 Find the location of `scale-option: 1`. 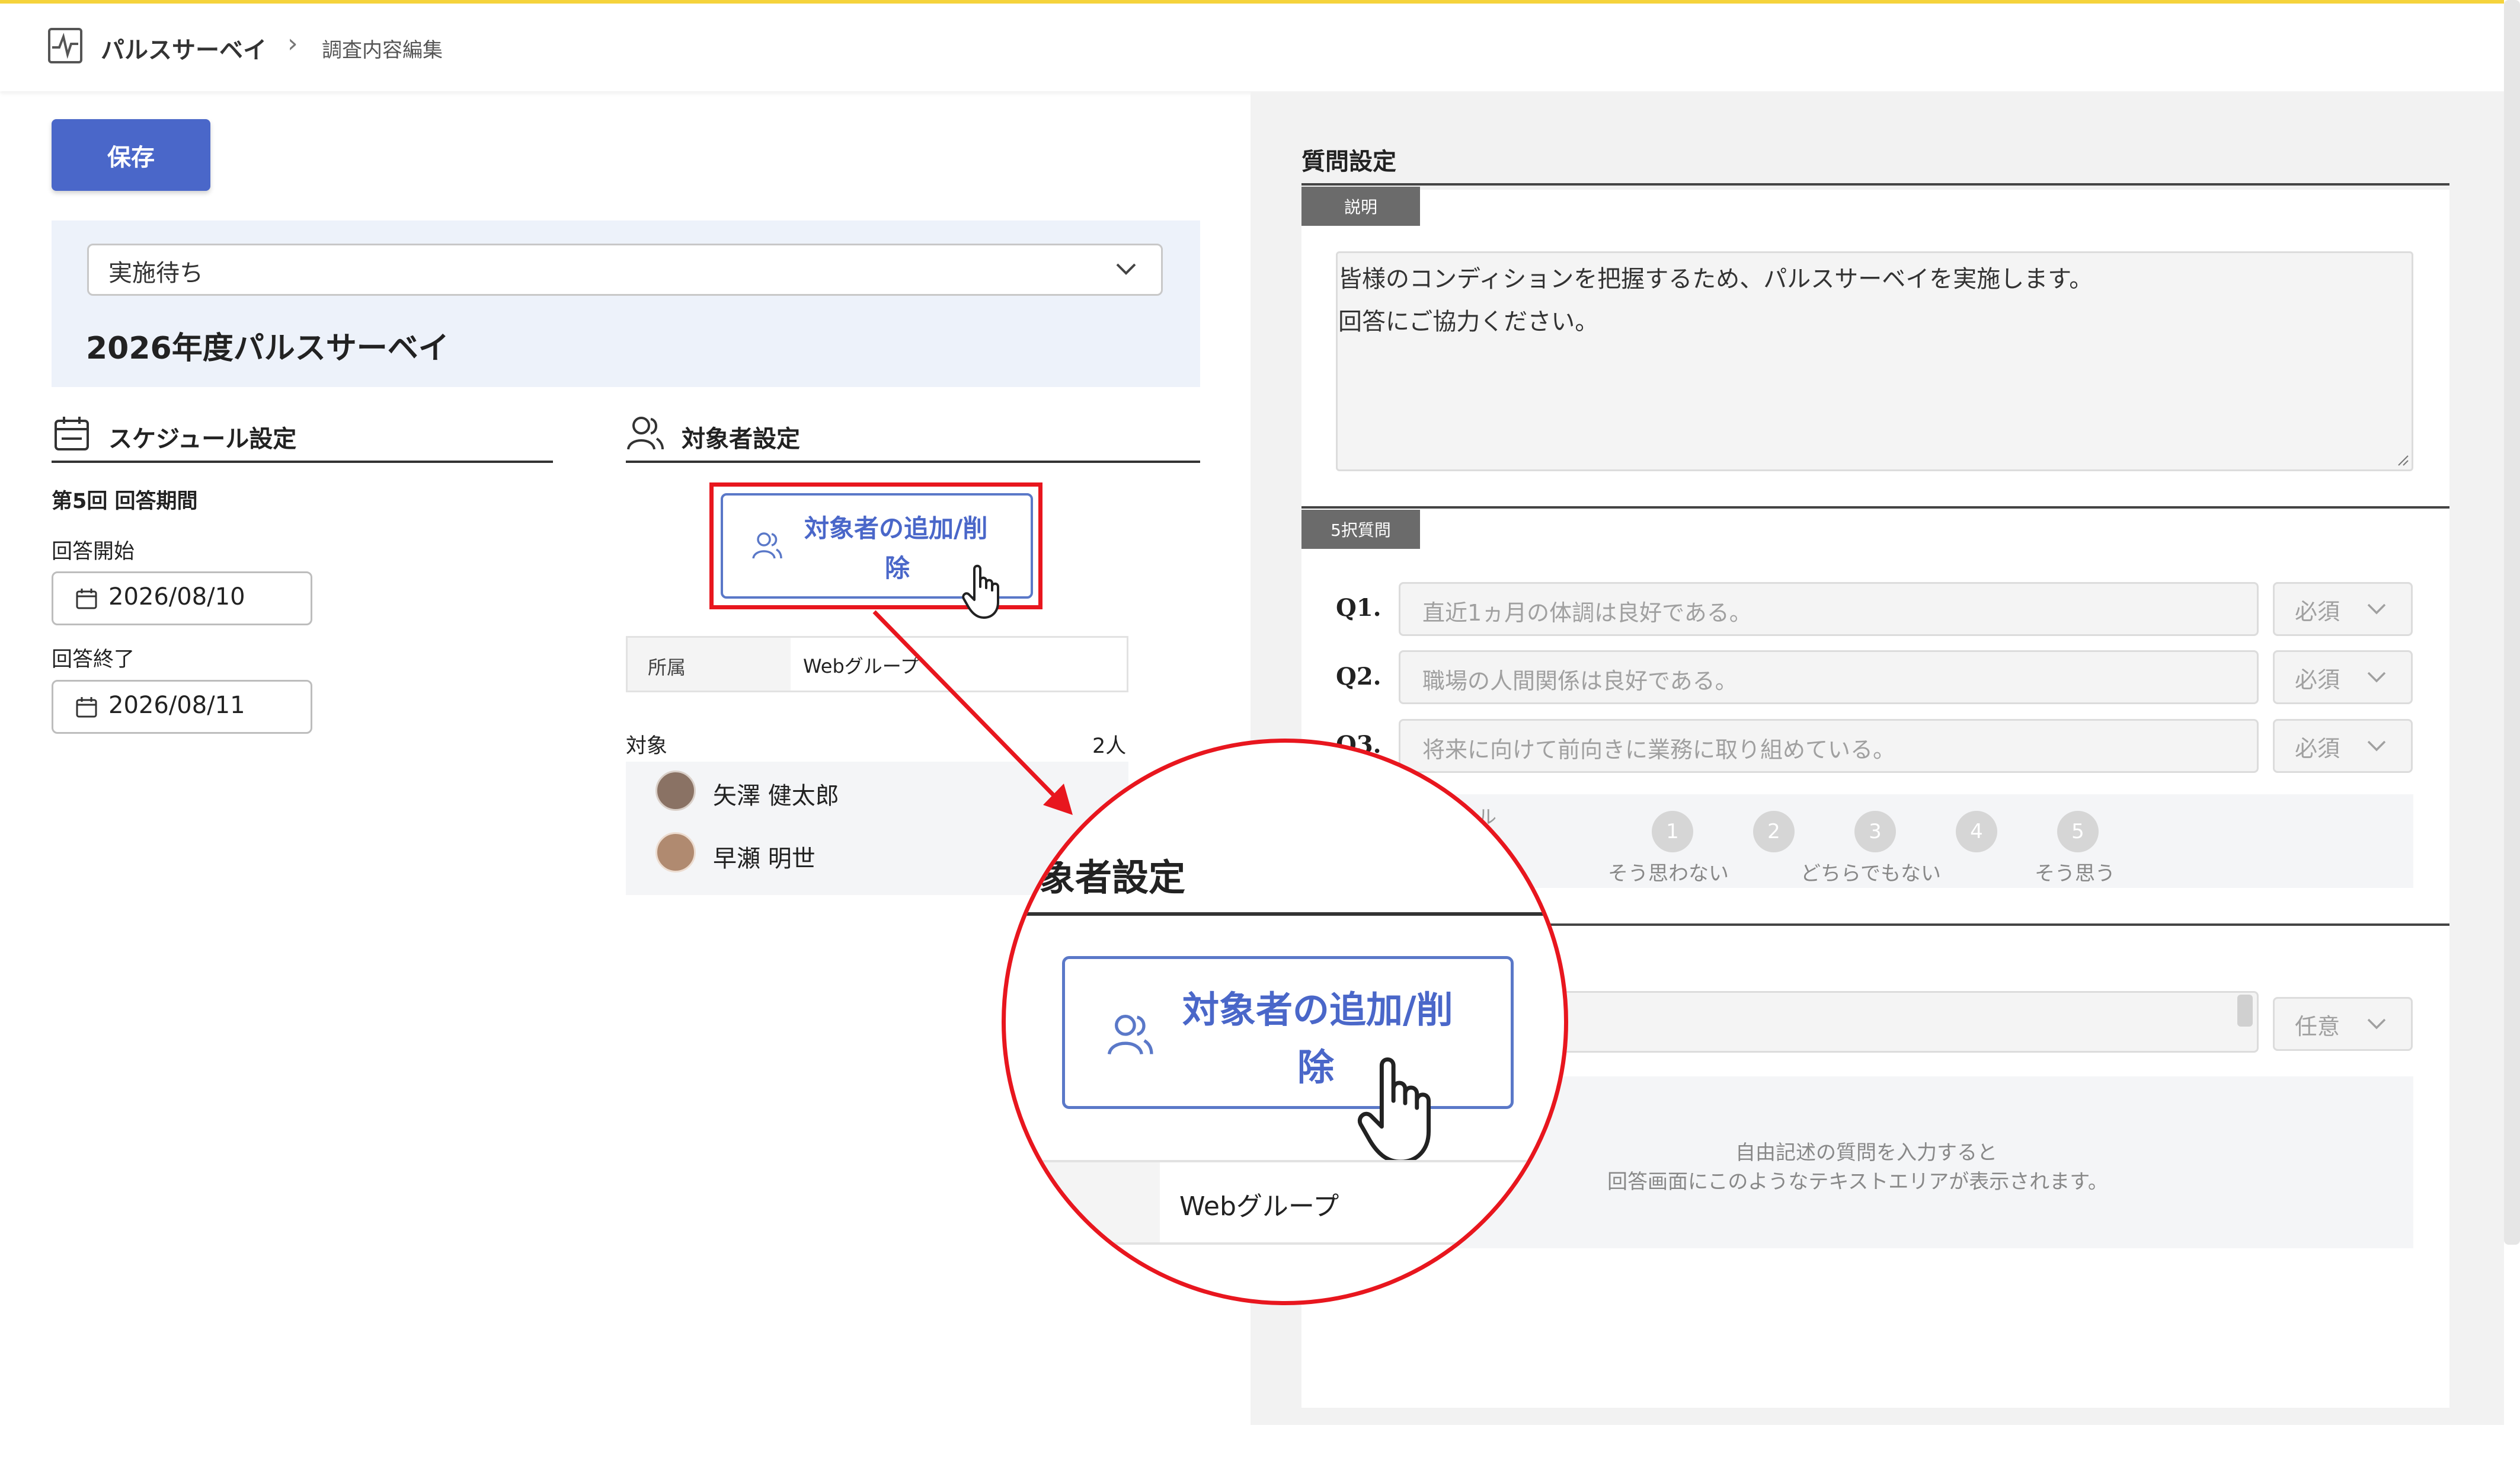

scale-option: 1 is located at coordinates (1672, 831).